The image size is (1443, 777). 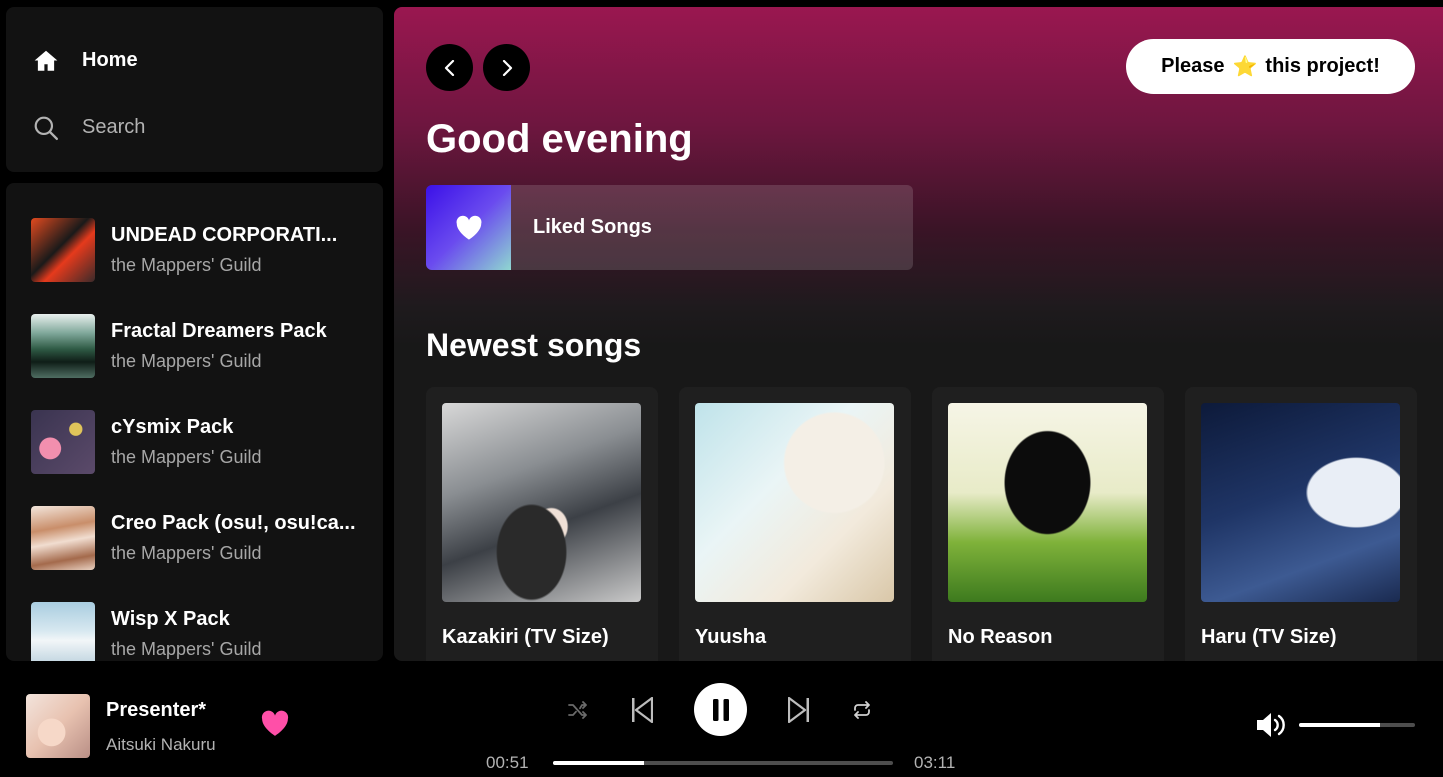 What do you see at coordinates (1245, 67) in the screenshot?
I see `star-icon: ⭐` at bounding box center [1245, 67].